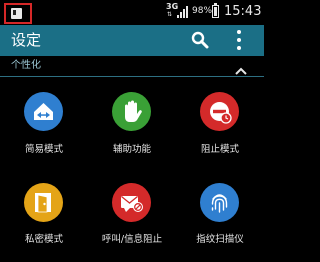 Image resolution: width=320 pixels, height=262 pixels. I want to click on setting-blocking-mode: 阻止模式, so click(220, 121).